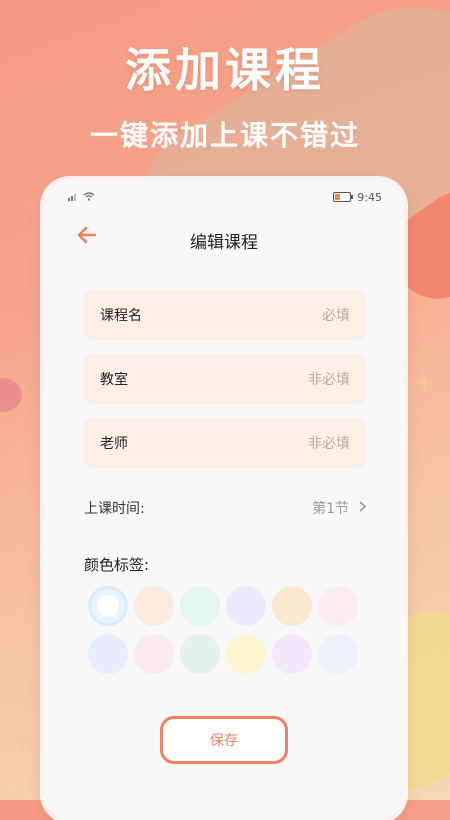 The height and width of the screenshot is (820, 450). What do you see at coordinates (225, 508) in the screenshot?
I see `class-time-selector: 上课时间: 第1节` at bounding box center [225, 508].